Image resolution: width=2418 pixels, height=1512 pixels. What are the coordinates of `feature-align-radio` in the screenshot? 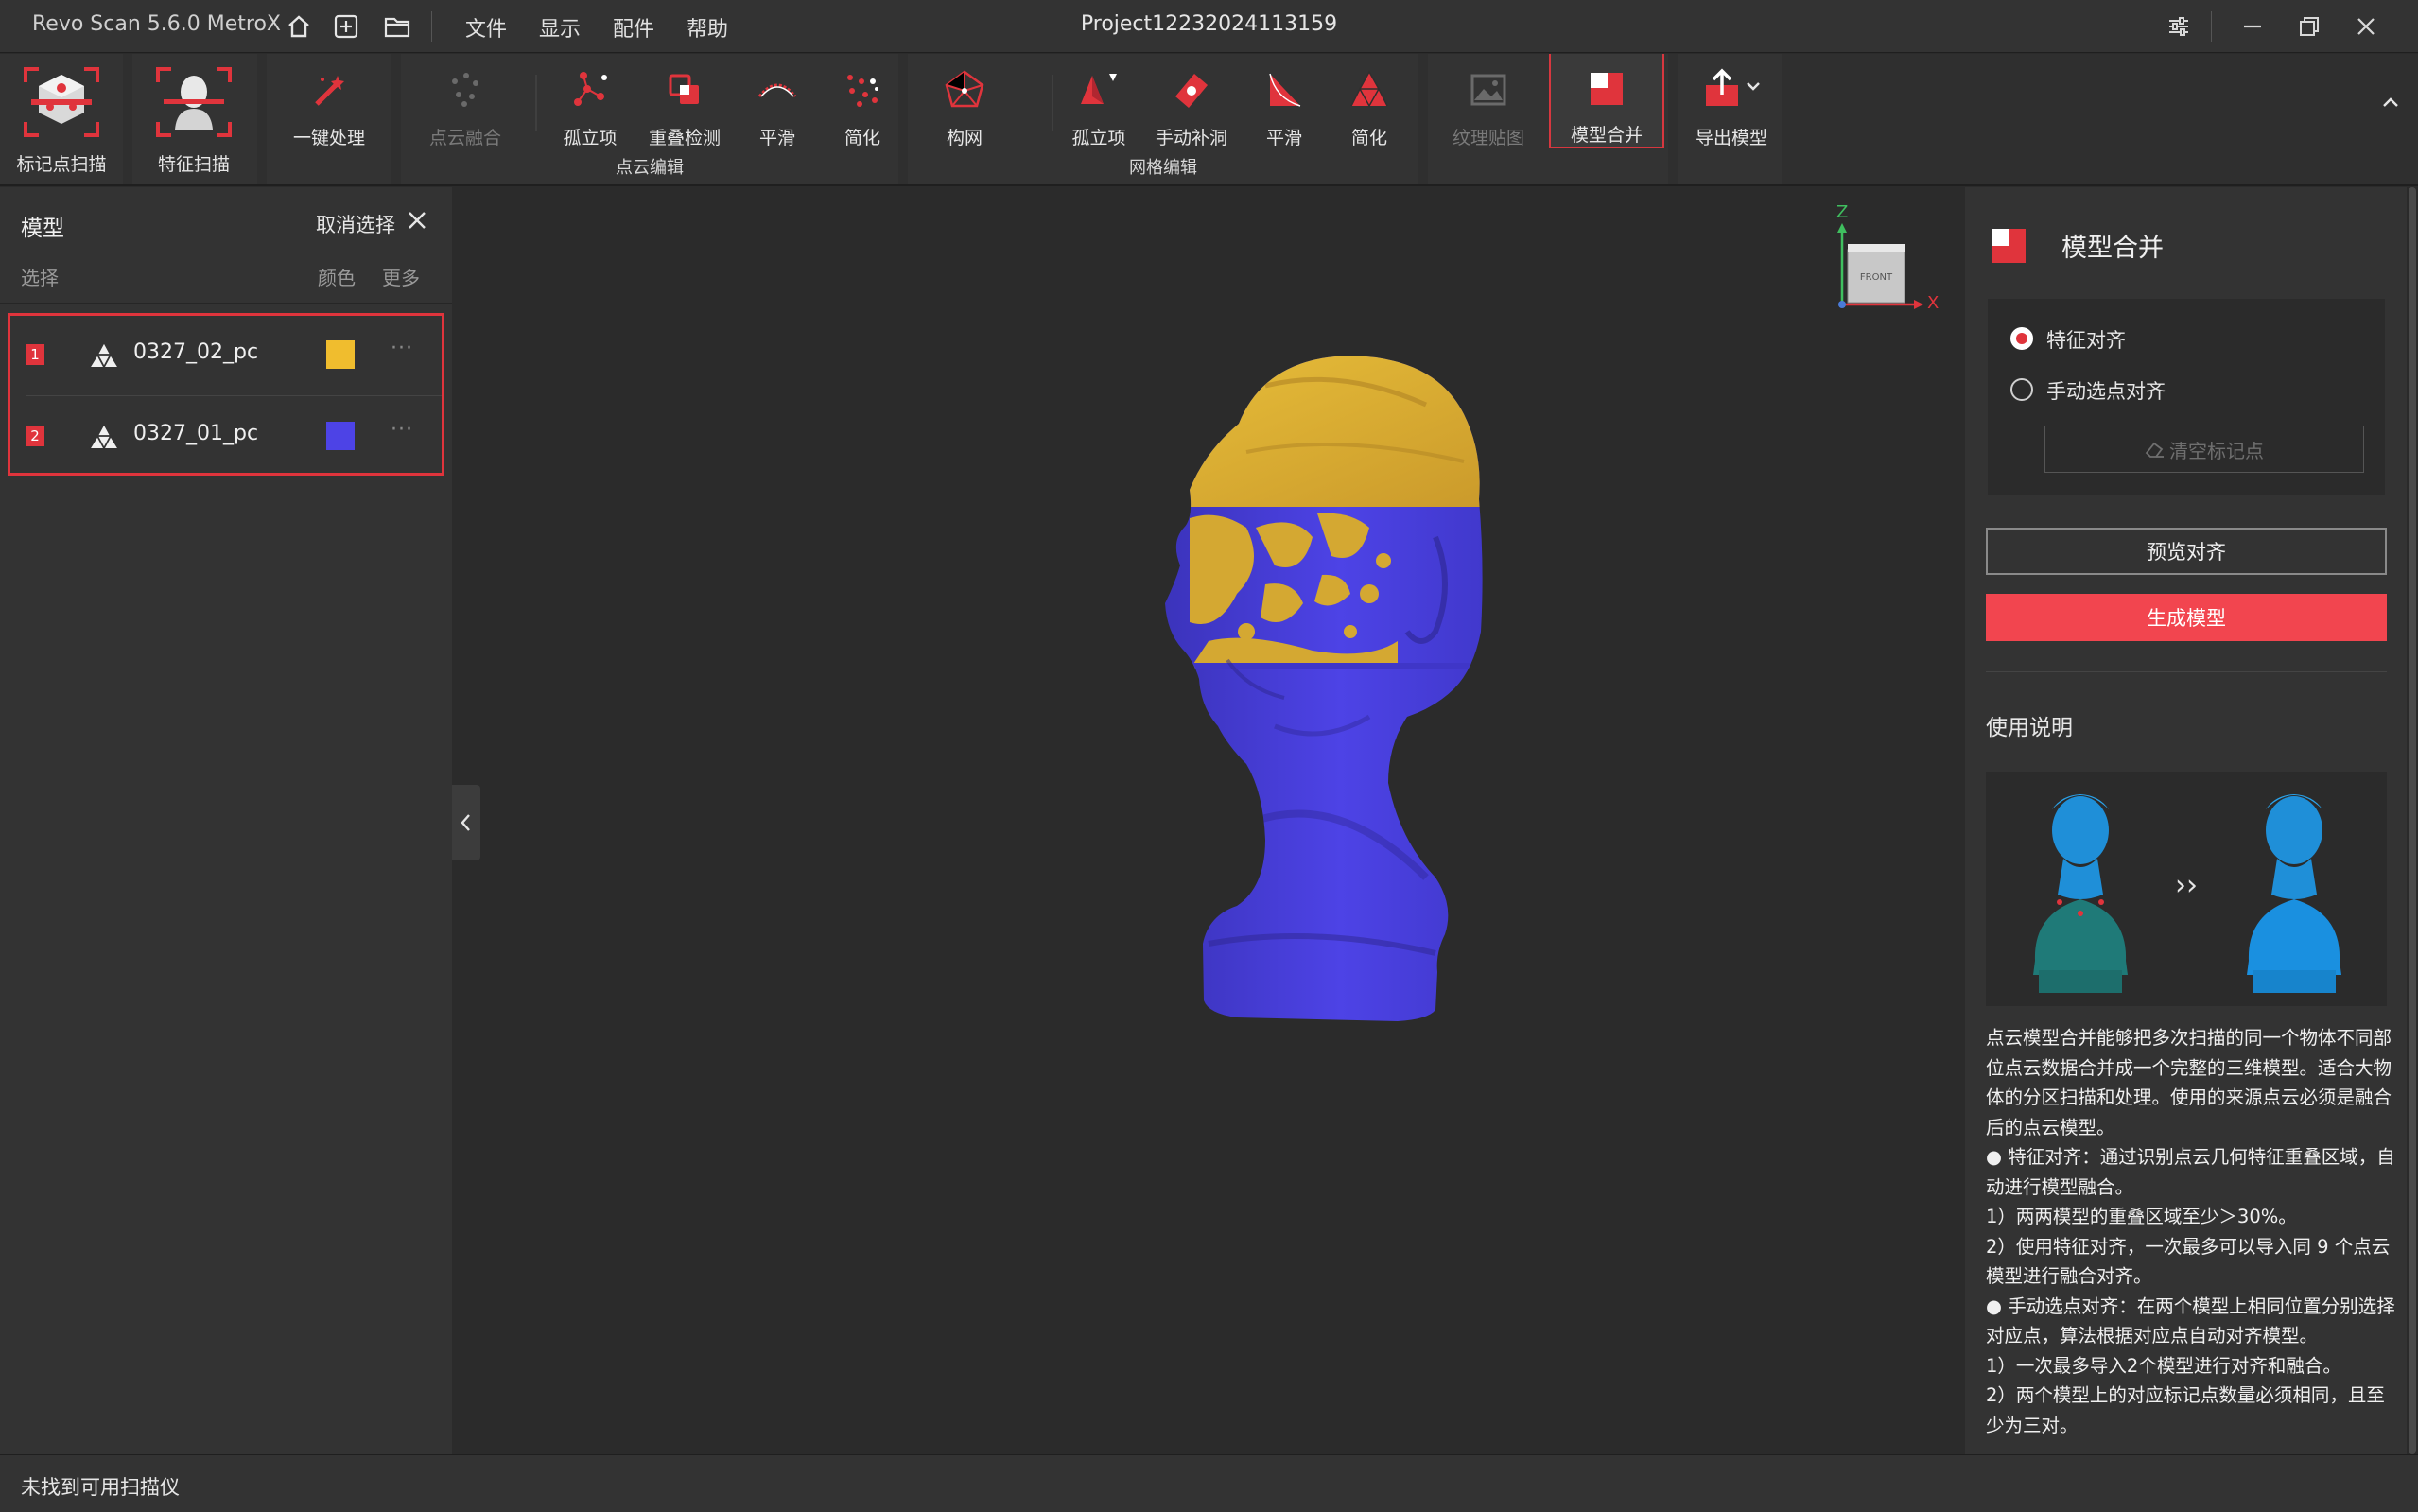 It's located at (2021, 338).